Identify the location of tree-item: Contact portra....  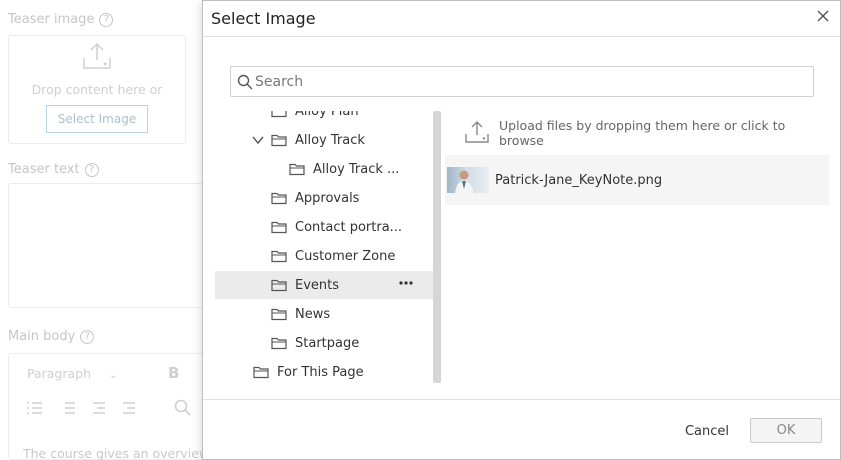
(324, 227).